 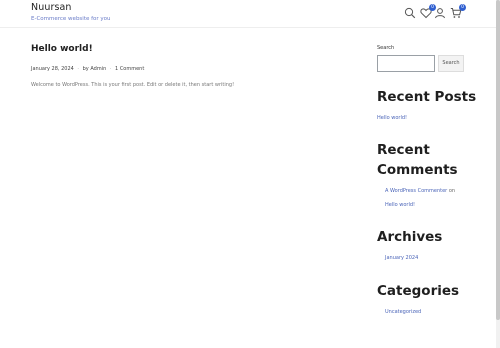 I want to click on search-icon, so click(x=410, y=13).